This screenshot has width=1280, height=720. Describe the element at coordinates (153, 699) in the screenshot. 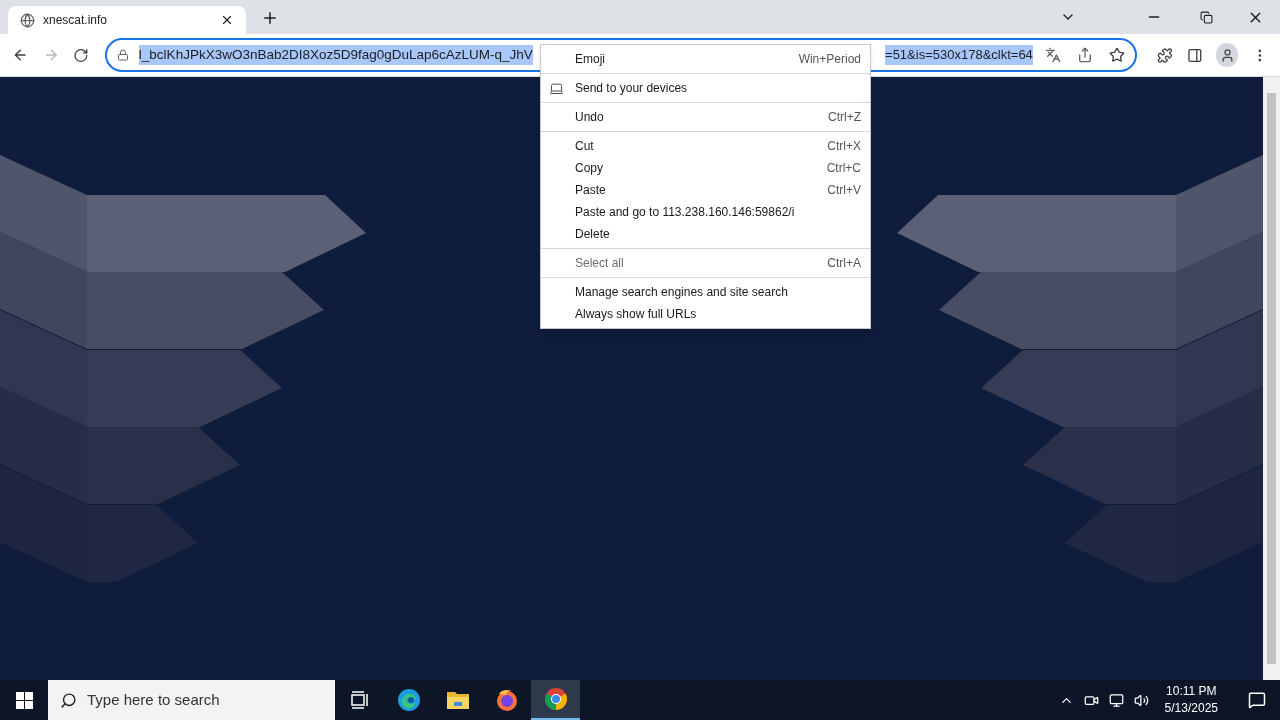

I see `search-placeholder: Type here to search` at that location.